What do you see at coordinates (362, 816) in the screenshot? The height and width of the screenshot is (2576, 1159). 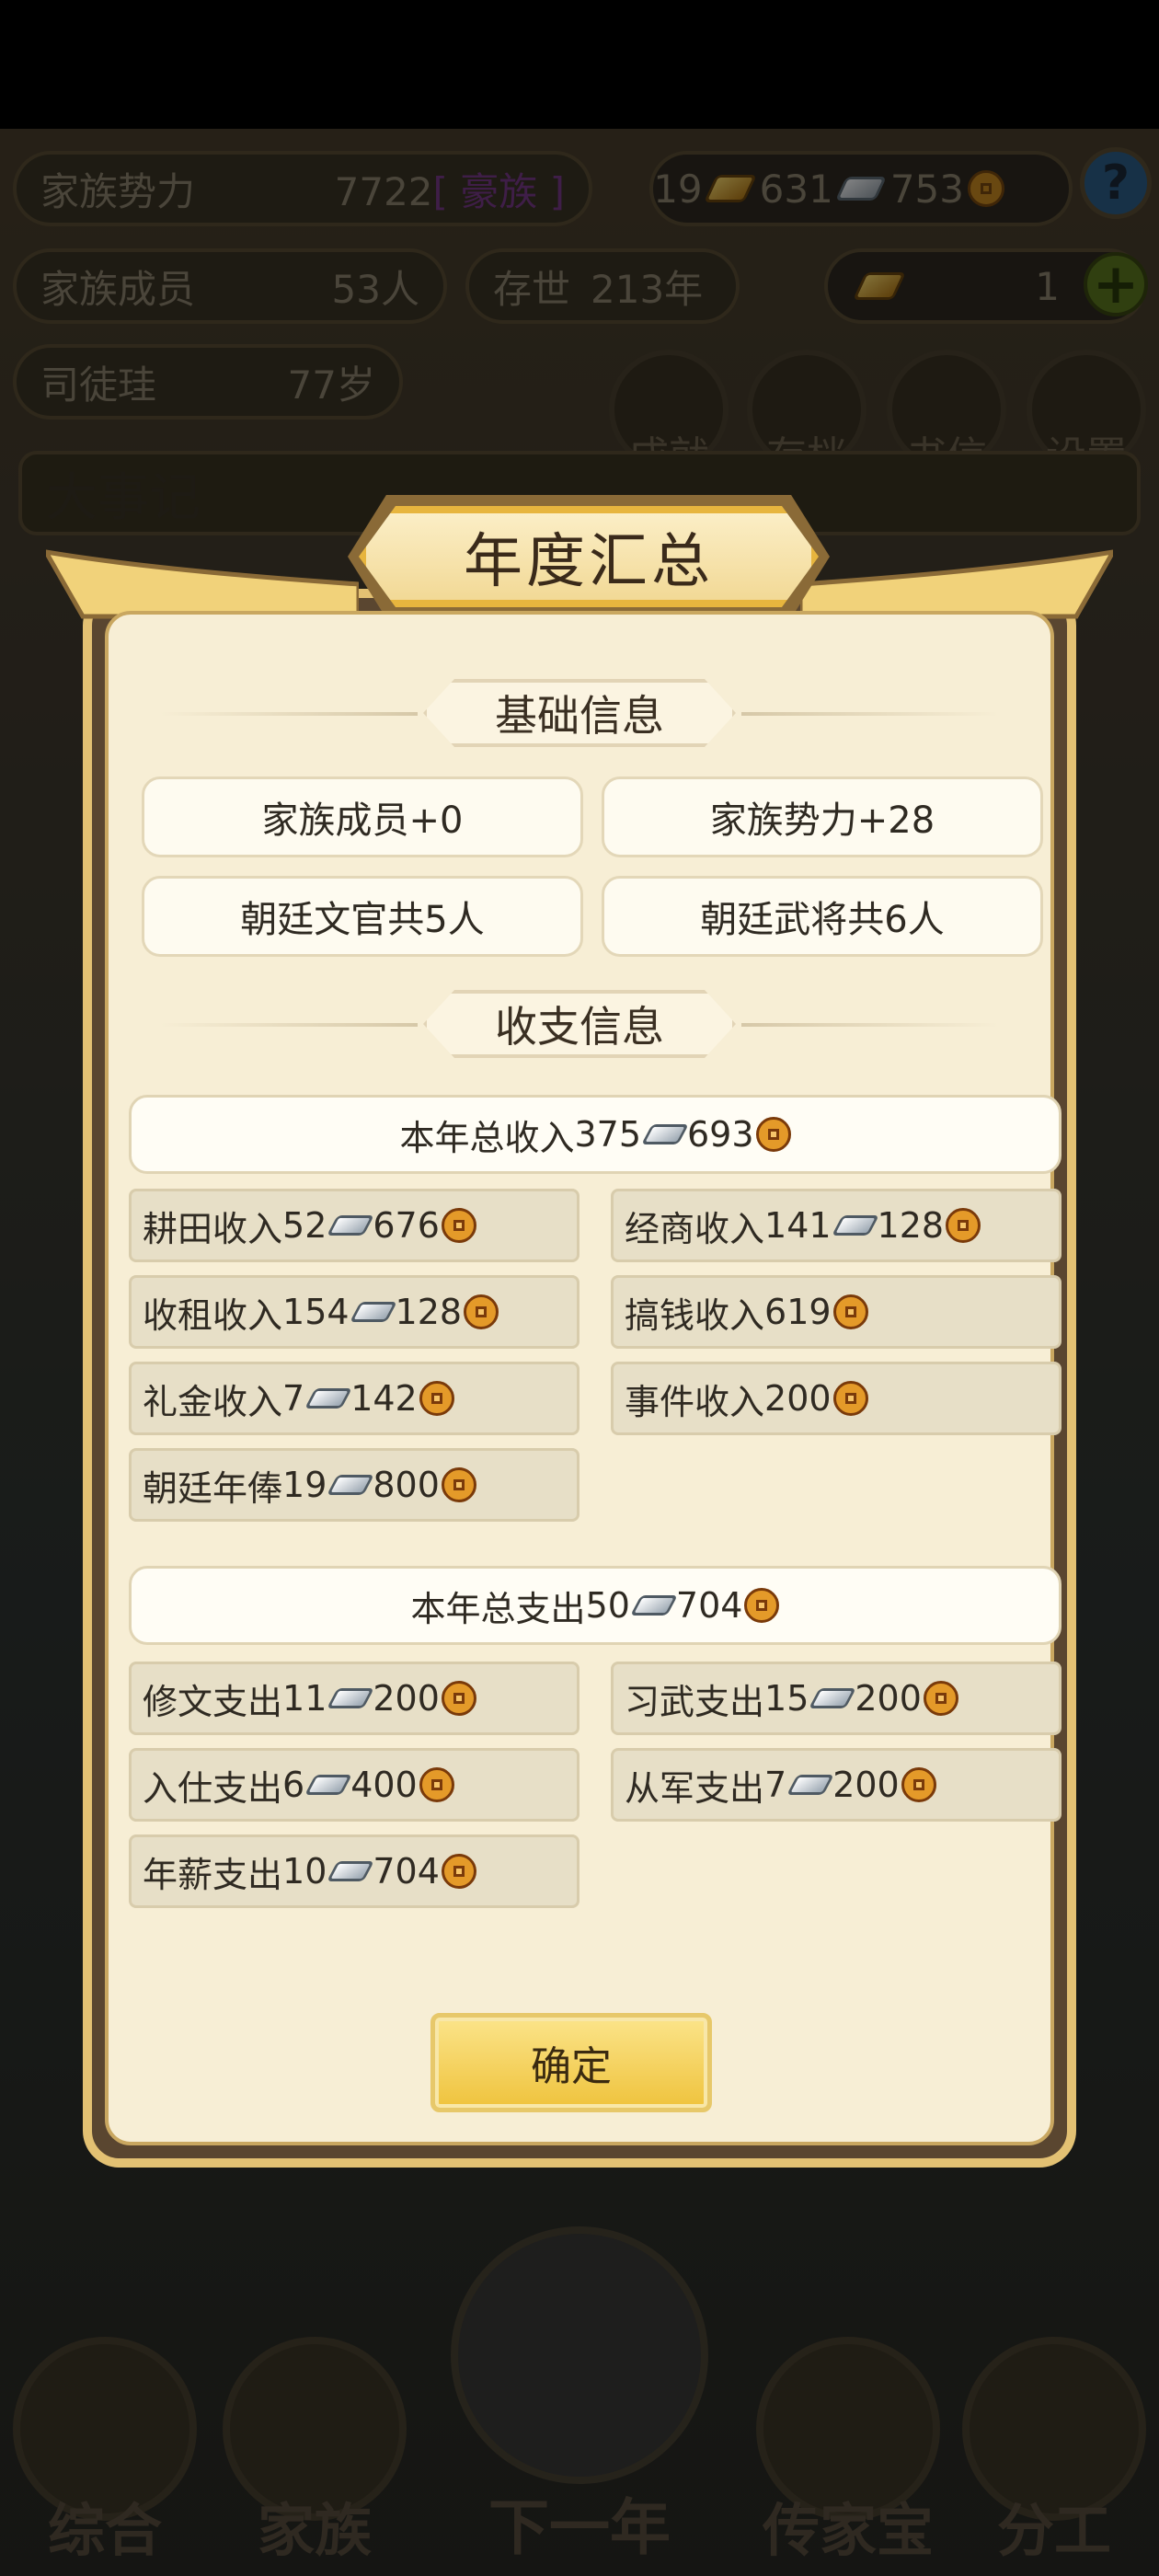 I see `members-change-box: 家族成员+0` at bounding box center [362, 816].